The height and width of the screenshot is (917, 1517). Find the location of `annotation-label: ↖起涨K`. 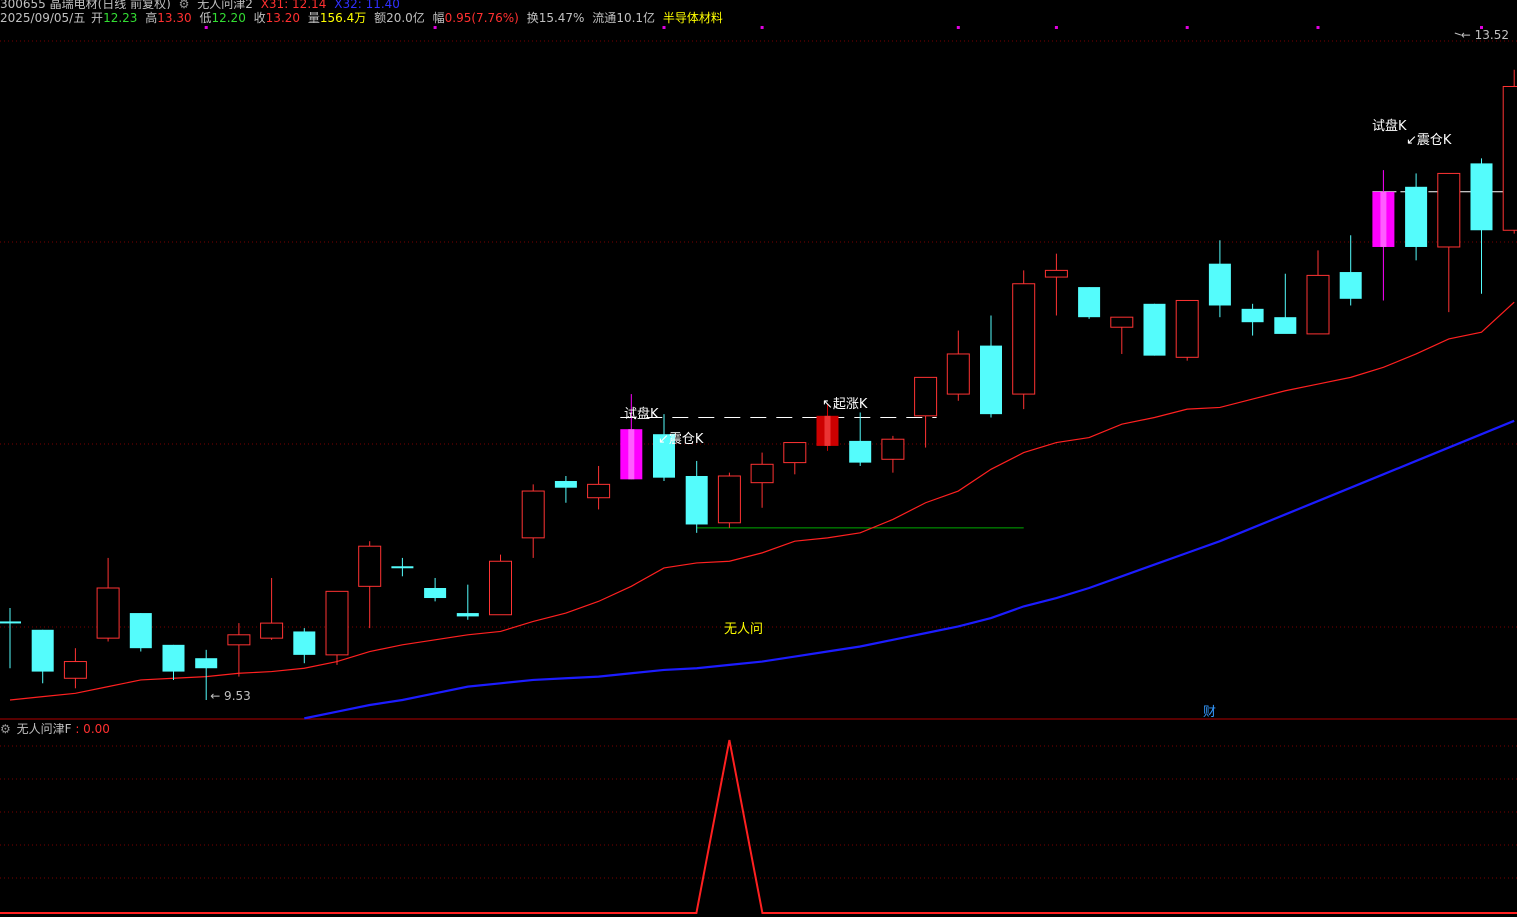

annotation-label: ↖起涨K is located at coordinates (845, 404).